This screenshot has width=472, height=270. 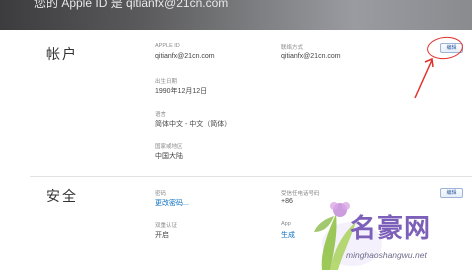 I want to click on contact-value: qitianfx@21cn.com, so click(x=311, y=56).